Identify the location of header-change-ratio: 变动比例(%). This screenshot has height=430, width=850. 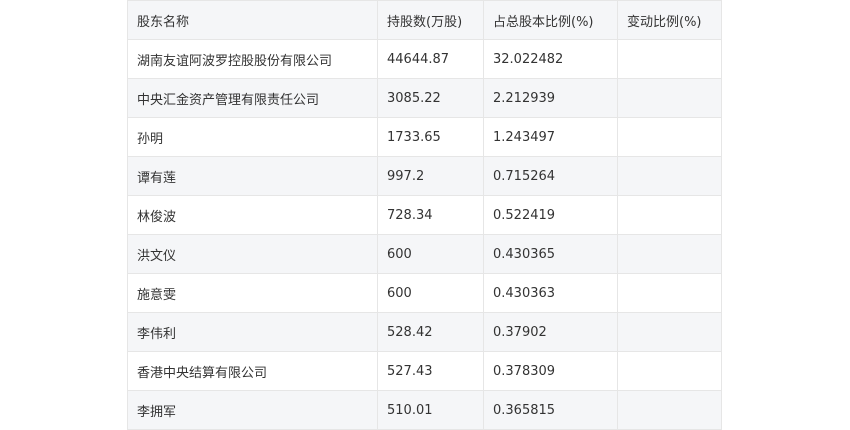
(669, 20).